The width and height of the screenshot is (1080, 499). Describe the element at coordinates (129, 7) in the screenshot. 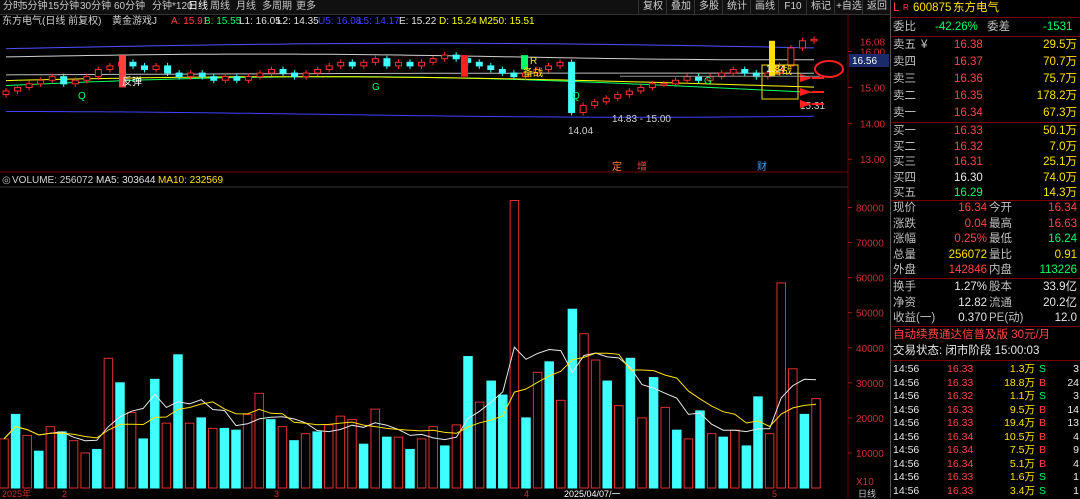

I see `period-tab-4: 60分钟` at that location.